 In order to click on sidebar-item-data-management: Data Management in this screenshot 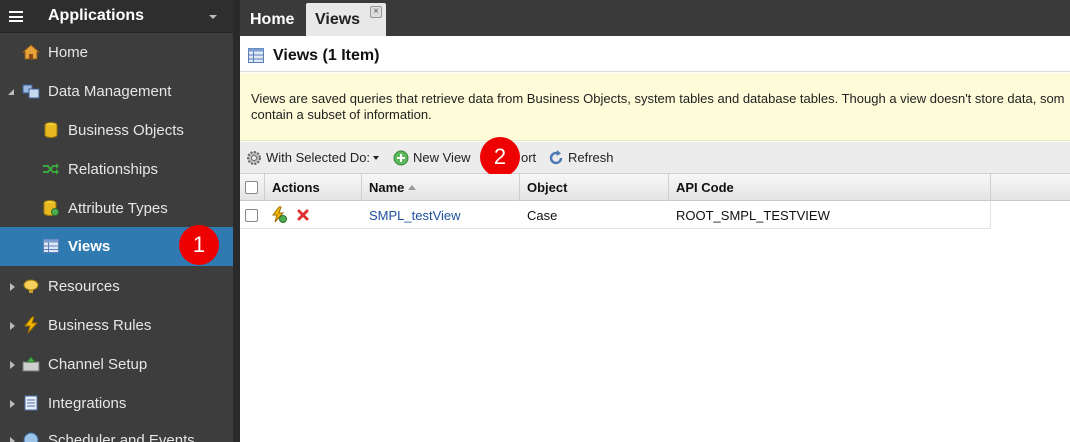, I will do `click(116, 91)`.